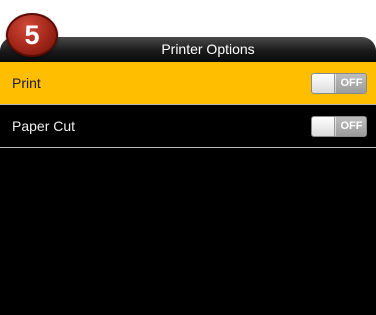 The image size is (376, 315). I want to click on paper-cut-toggle: OFF, so click(339, 126).